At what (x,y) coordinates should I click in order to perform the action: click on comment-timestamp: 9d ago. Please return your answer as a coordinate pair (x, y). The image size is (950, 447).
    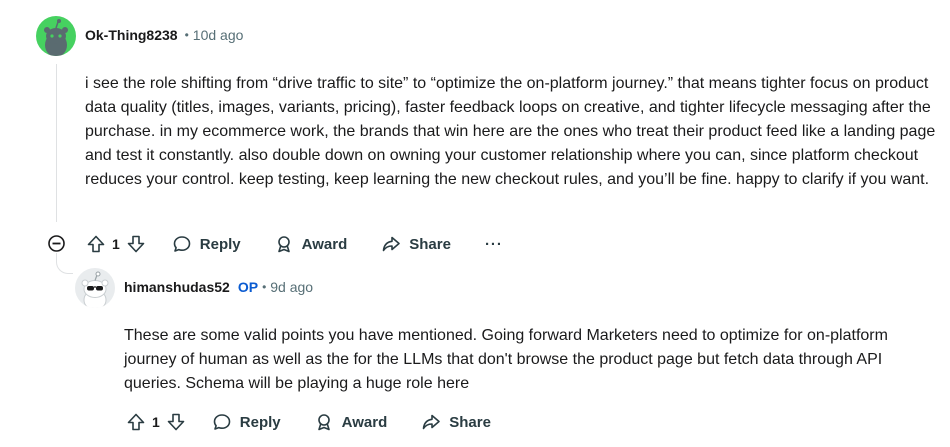
    Looking at the image, I should click on (291, 287).